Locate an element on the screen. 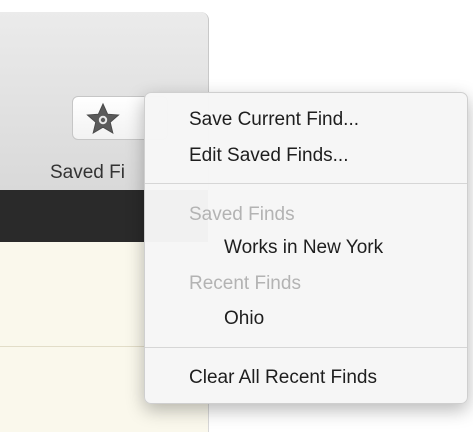 This screenshot has height=432, width=473. menu-item-saved-find: Works in New York is located at coordinates (303, 248).